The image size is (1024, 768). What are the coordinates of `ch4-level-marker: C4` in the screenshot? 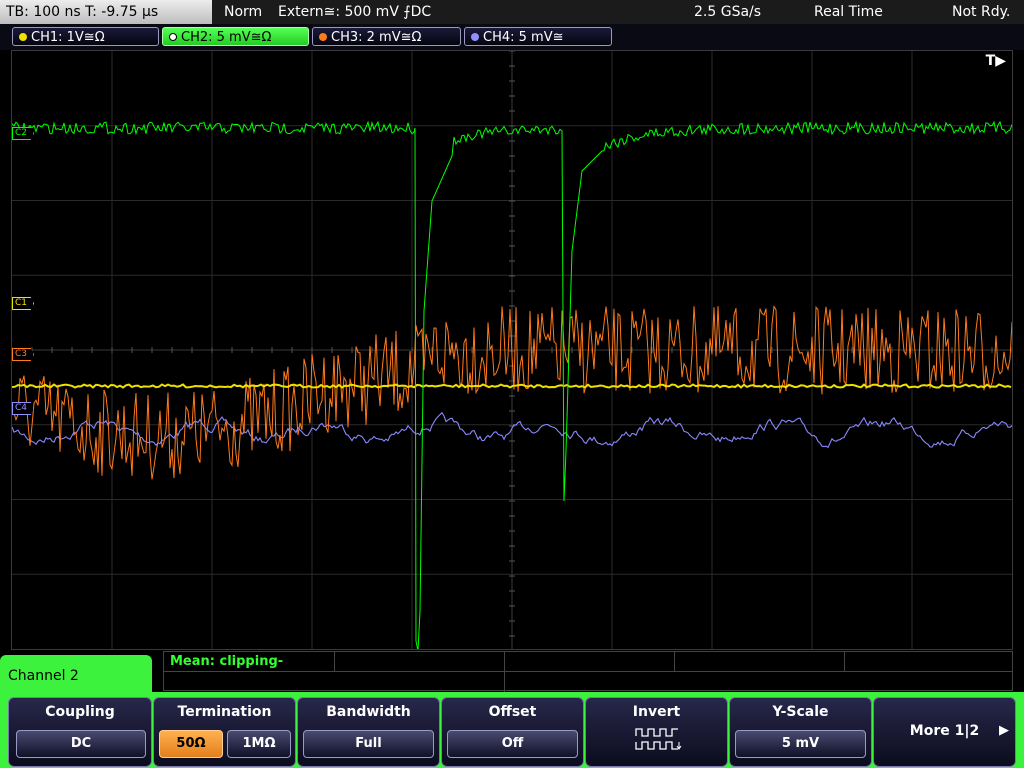 It's located at (23, 408).